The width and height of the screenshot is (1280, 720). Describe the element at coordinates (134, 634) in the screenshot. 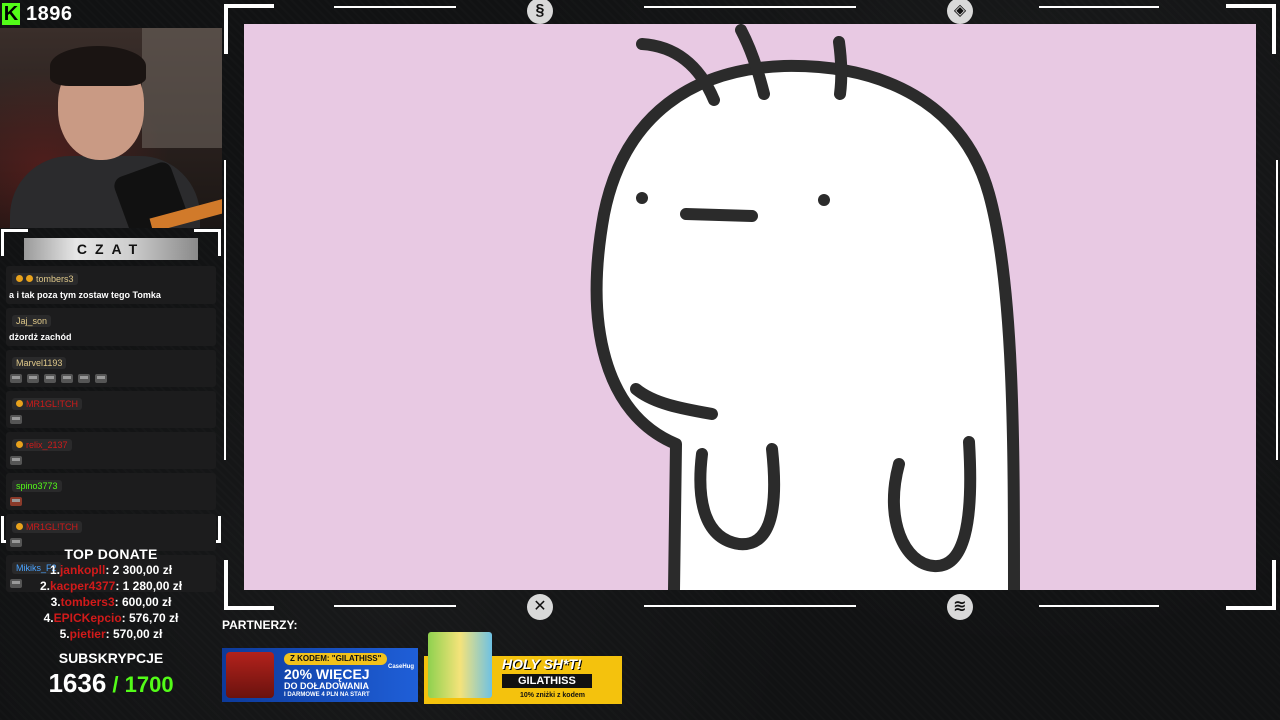

I see `donate-amount: : 570,00 zł` at that location.